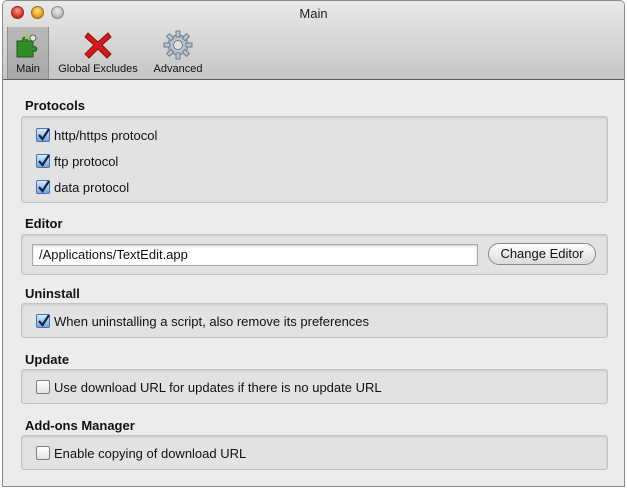 This screenshot has width=627, height=489. I want to click on http-protocol-checkbox, so click(43, 135).